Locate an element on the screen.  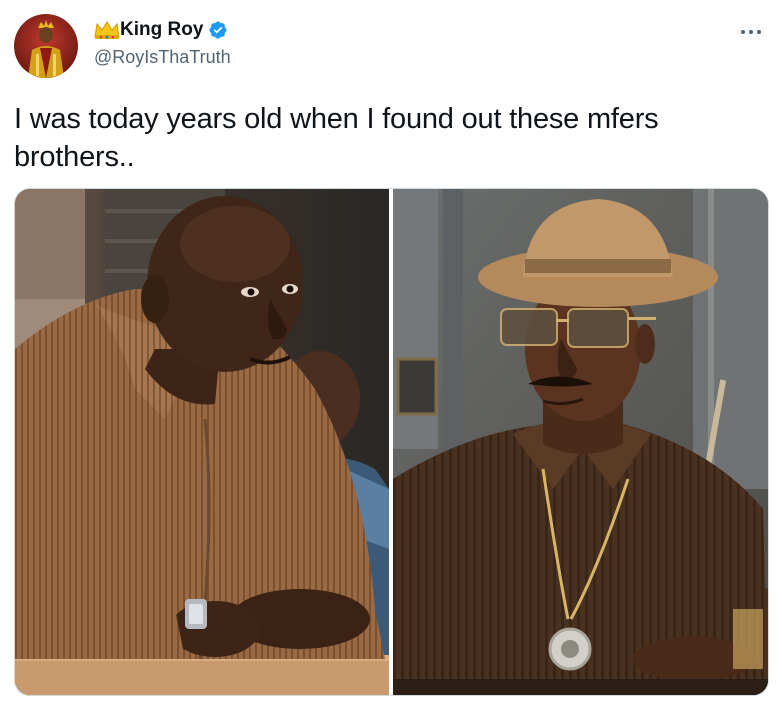
verified-badge-icon is located at coordinates (218, 30).